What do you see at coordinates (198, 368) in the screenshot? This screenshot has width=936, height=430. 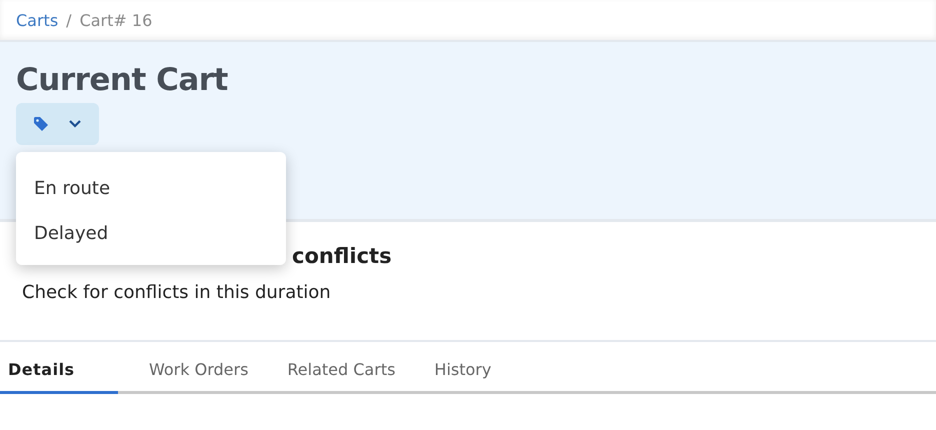 I see `tab: Work Orders` at bounding box center [198, 368].